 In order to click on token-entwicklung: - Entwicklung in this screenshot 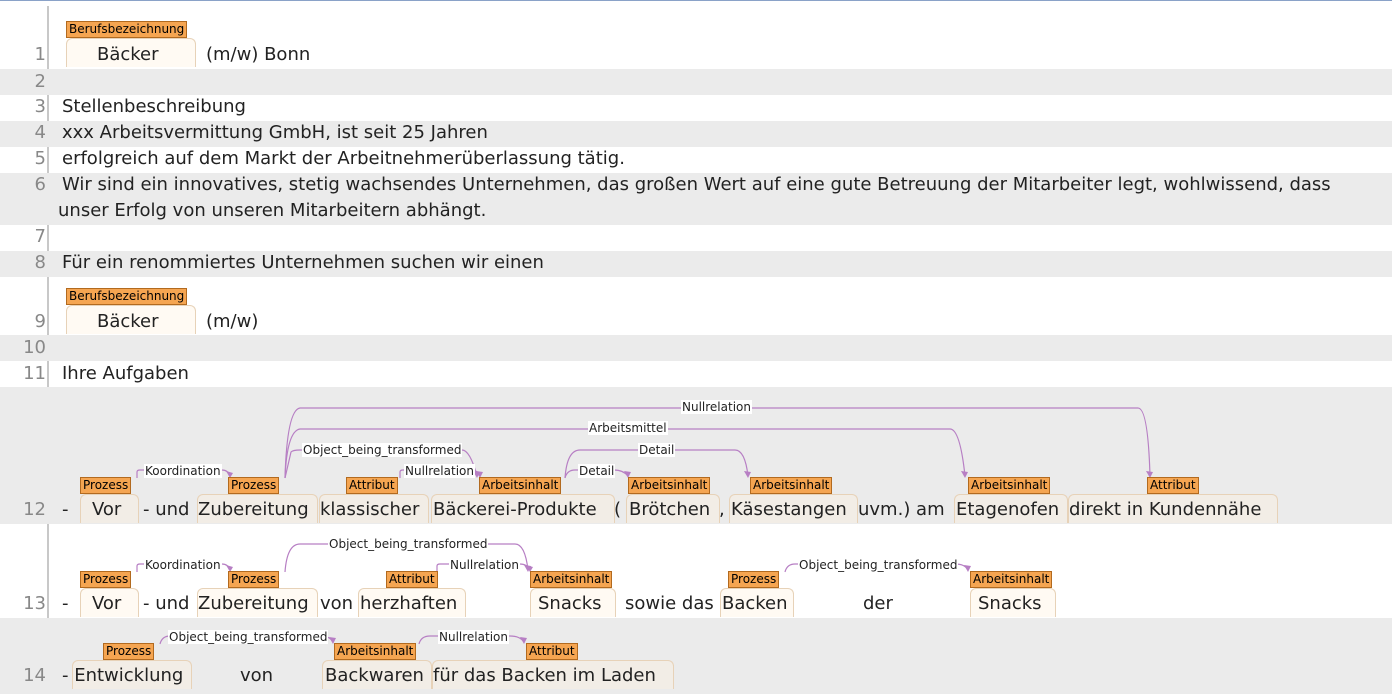, I will do `click(122, 675)`.